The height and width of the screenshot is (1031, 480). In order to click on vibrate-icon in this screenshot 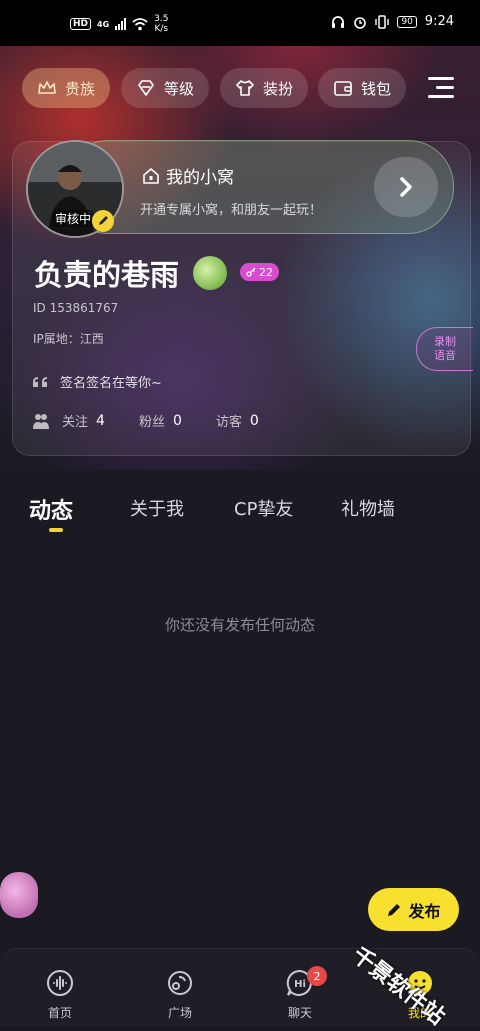, I will do `click(382, 21)`.